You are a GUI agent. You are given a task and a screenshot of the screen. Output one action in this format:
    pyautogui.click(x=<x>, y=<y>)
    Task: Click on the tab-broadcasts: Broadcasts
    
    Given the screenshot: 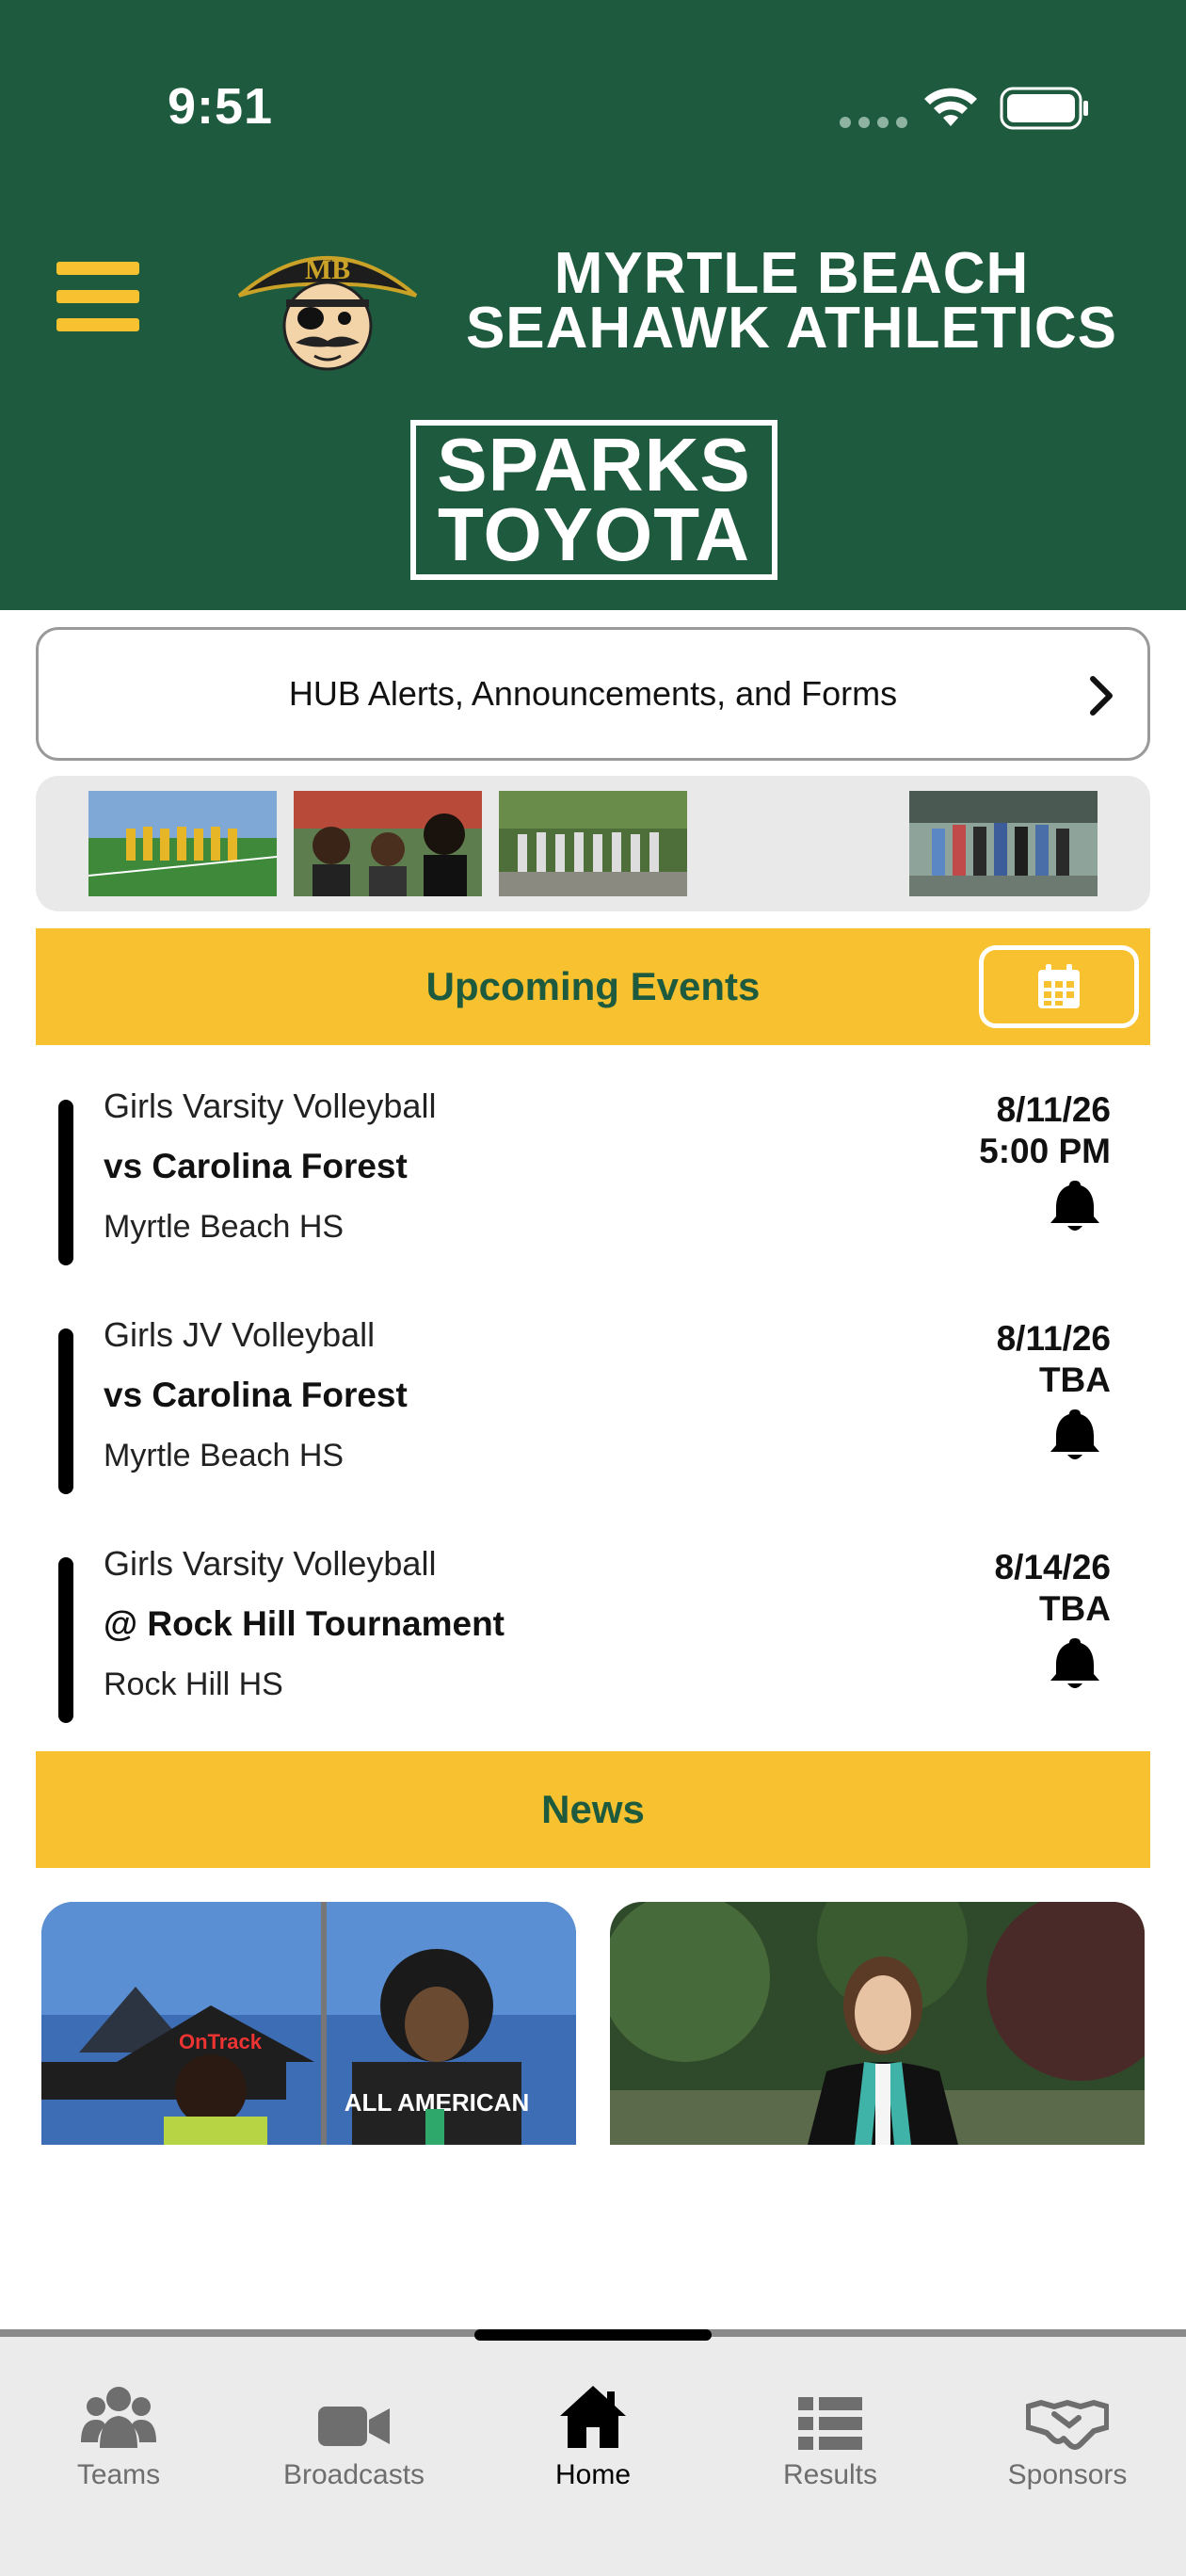 What is the action you would take?
    pyautogui.click(x=354, y=2433)
    